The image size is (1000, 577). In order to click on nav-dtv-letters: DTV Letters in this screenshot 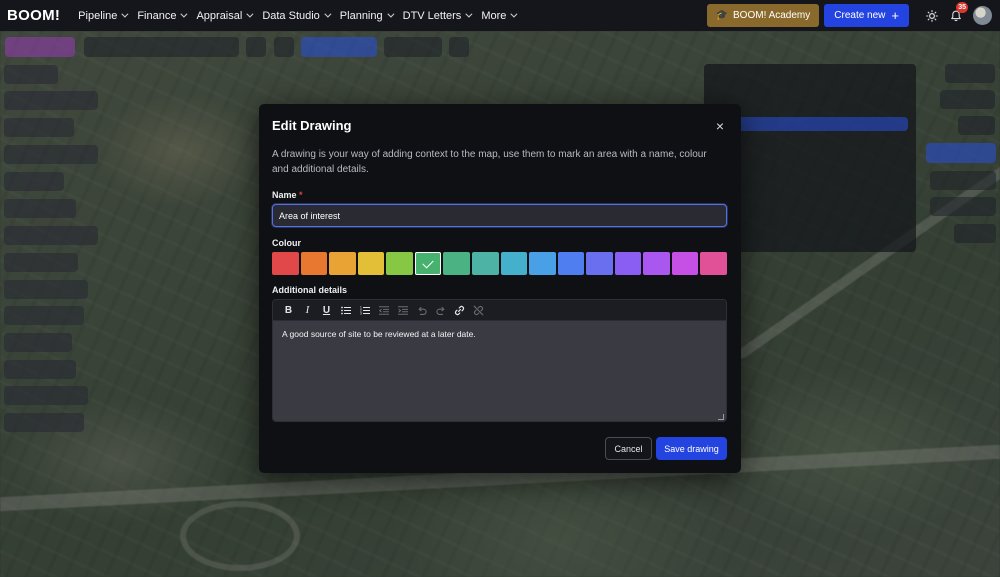, I will do `click(437, 15)`.